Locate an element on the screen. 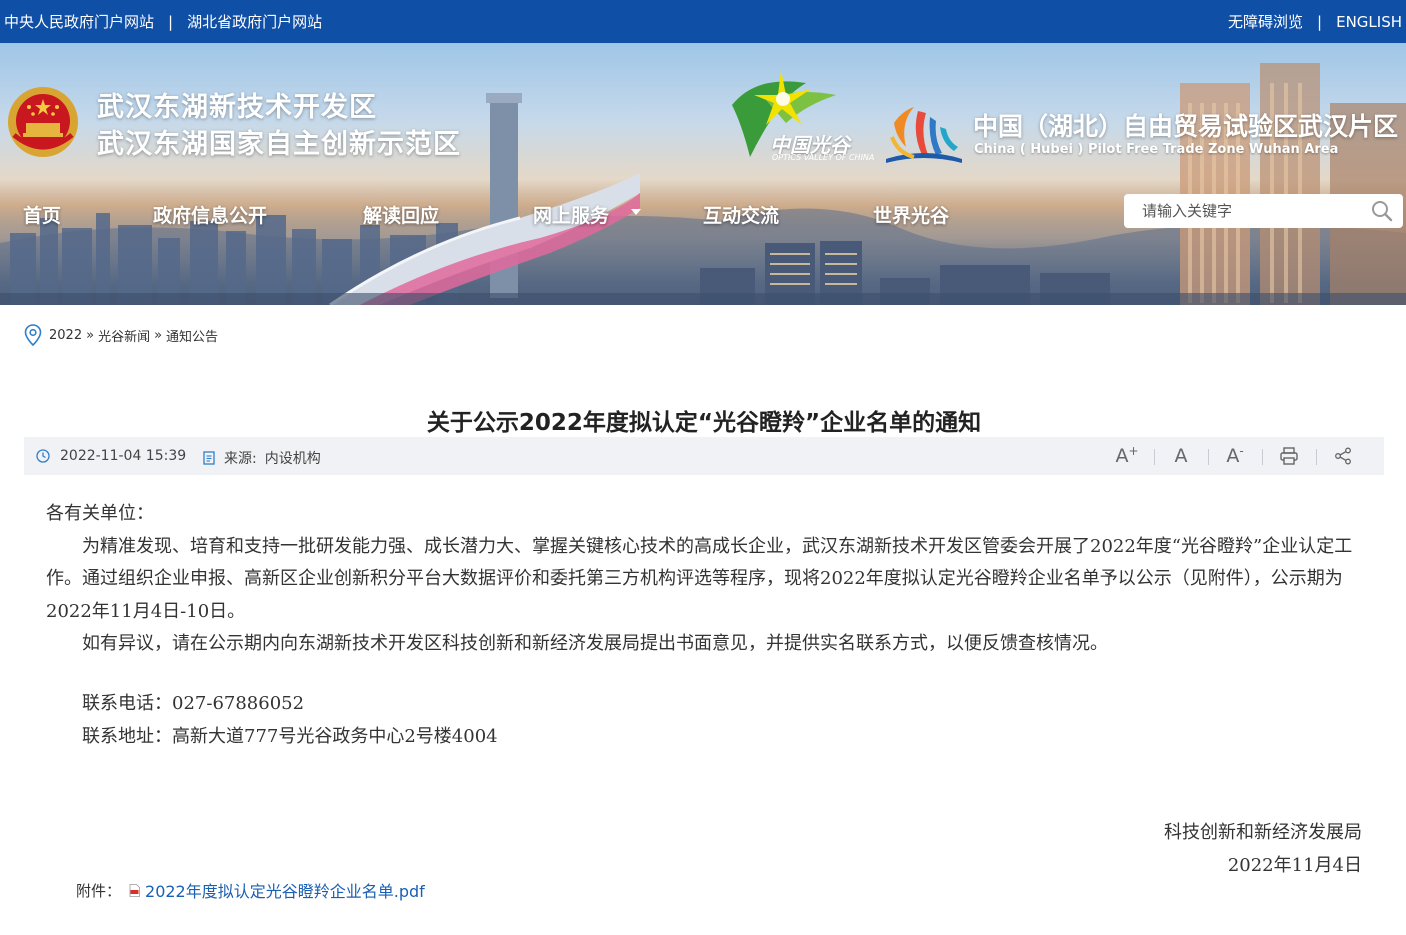 Image resolution: width=1406 pixels, height=935 pixels. font-decrease-label: A is located at coordinates (1233, 456).